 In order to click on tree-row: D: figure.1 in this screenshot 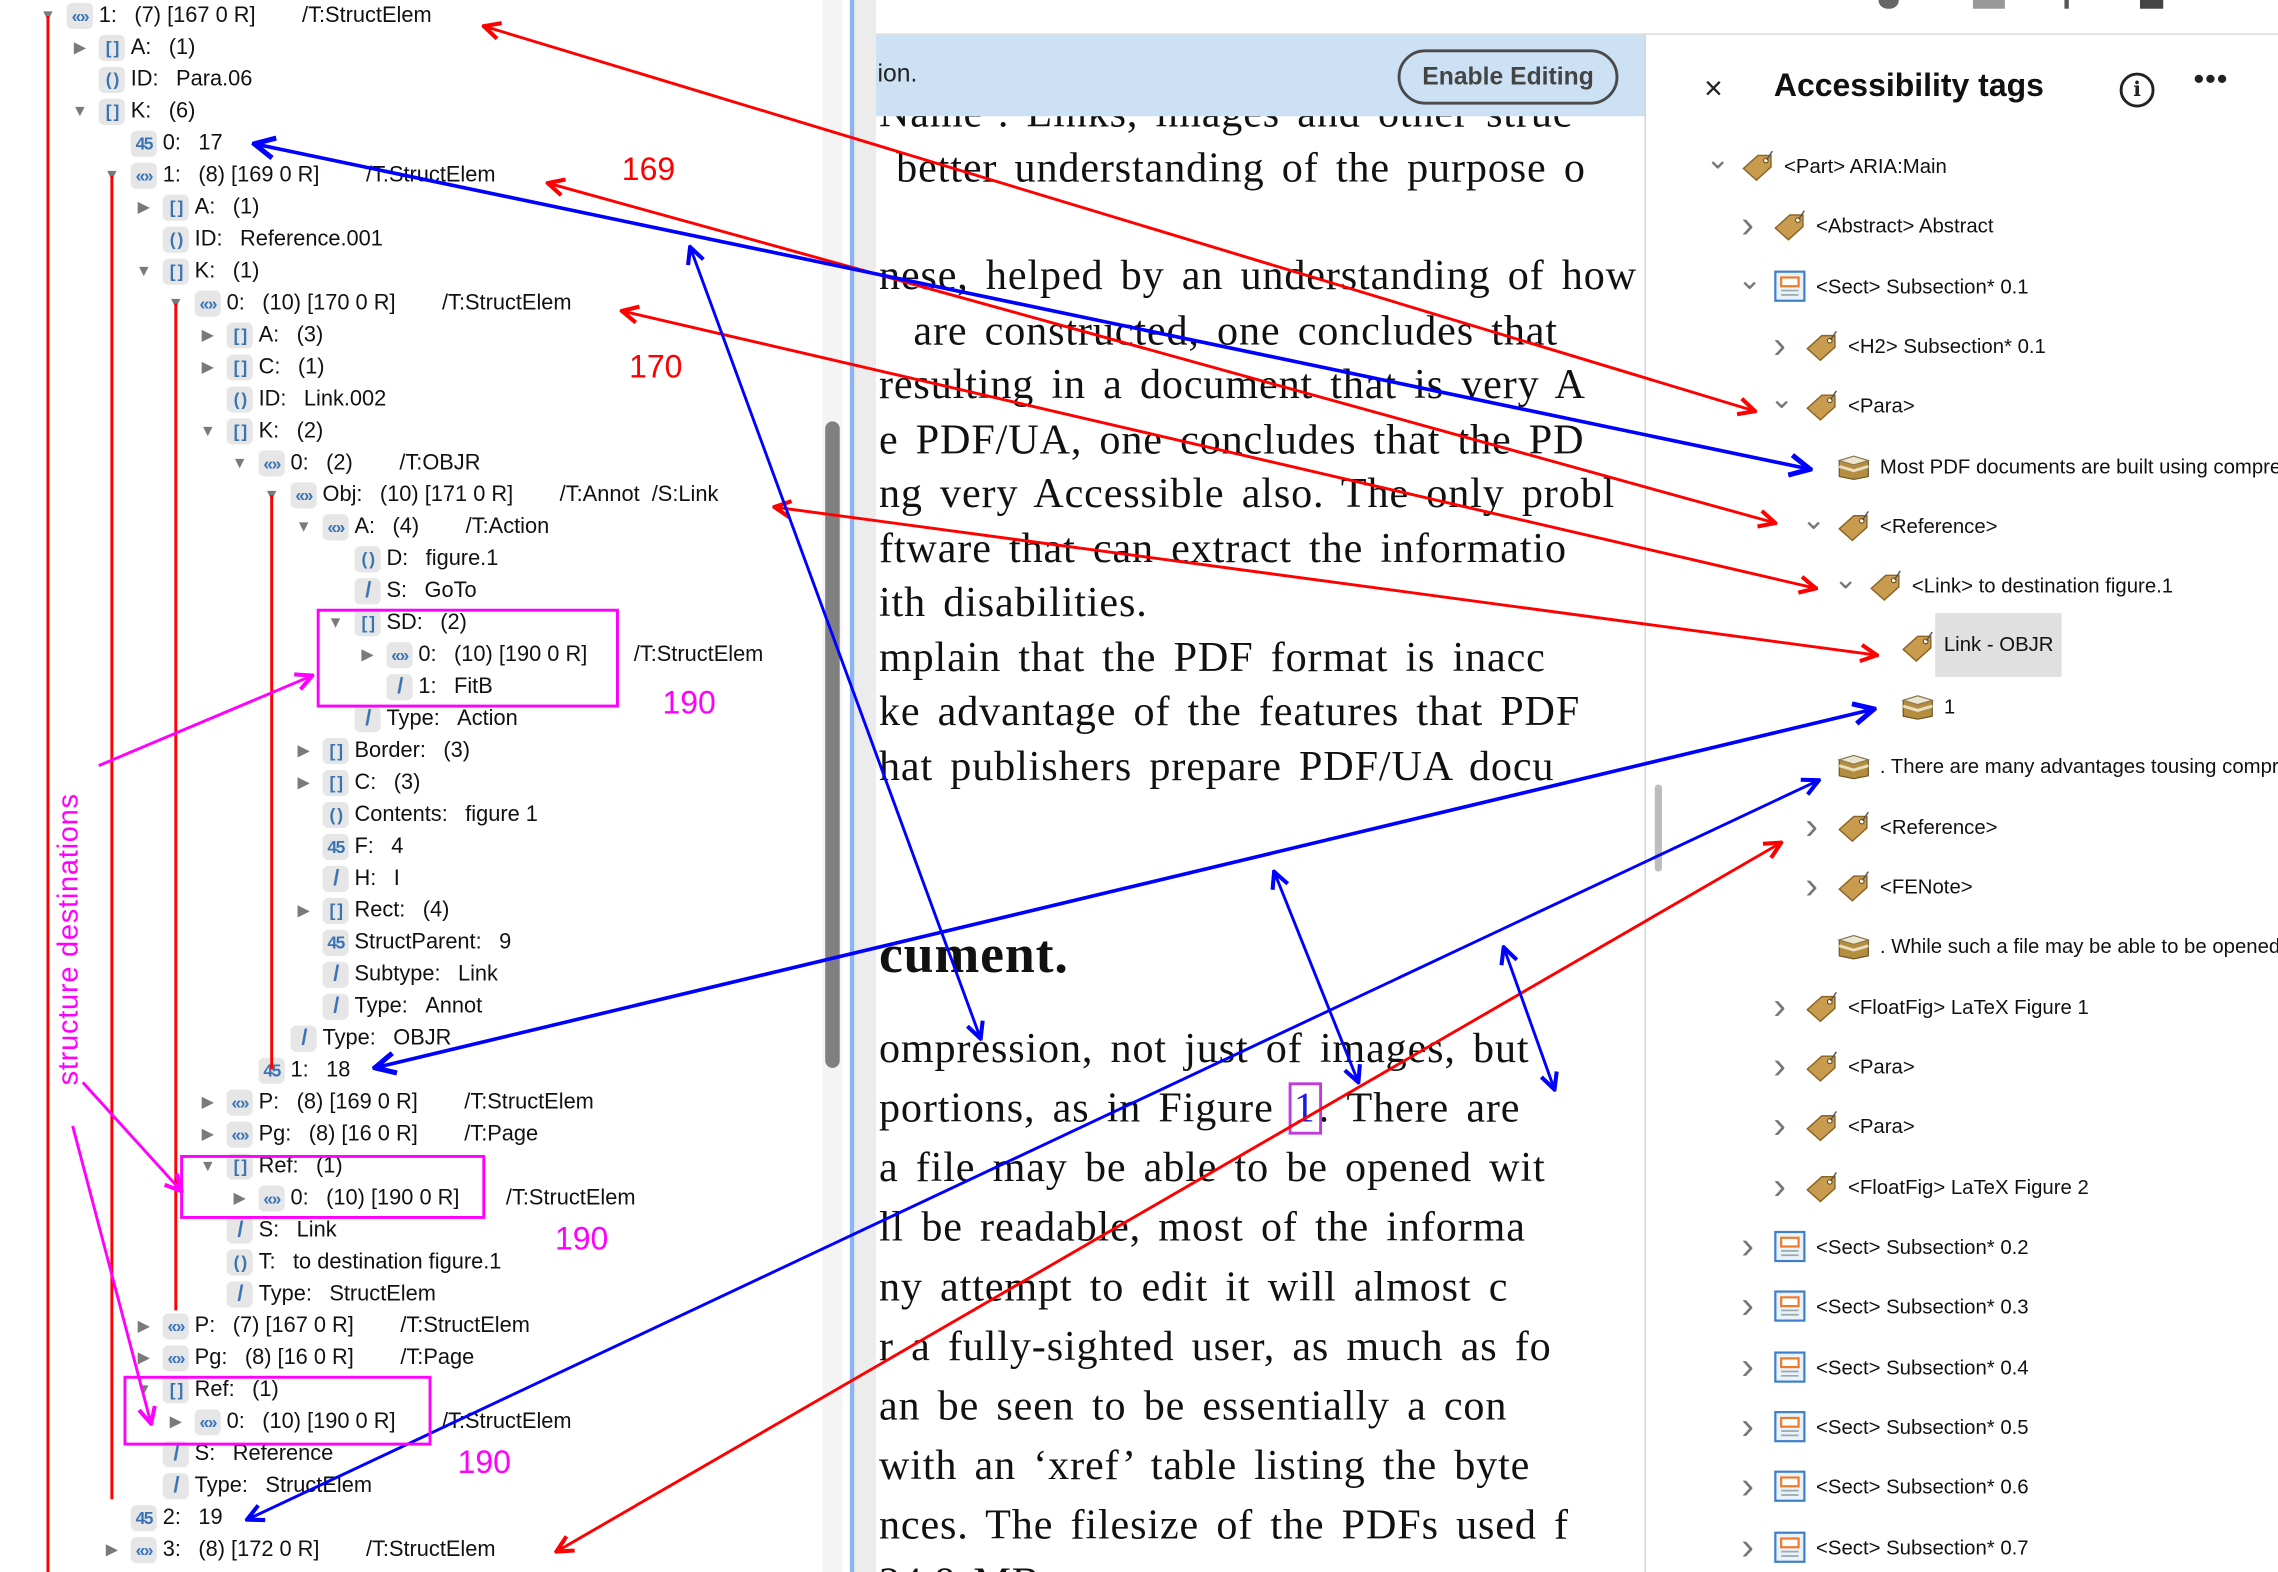, I will do `click(410, 559)`.